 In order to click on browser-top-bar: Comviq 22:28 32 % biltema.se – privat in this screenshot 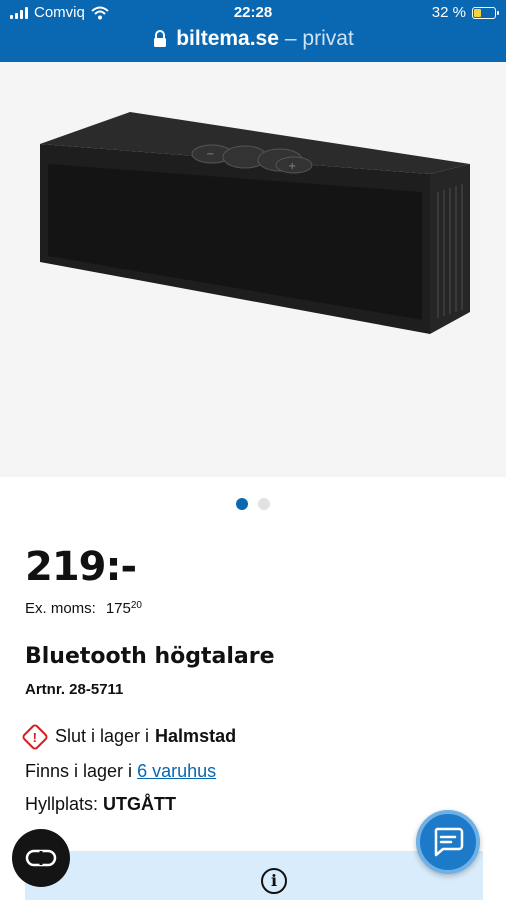, I will do `click(253, 31)`.